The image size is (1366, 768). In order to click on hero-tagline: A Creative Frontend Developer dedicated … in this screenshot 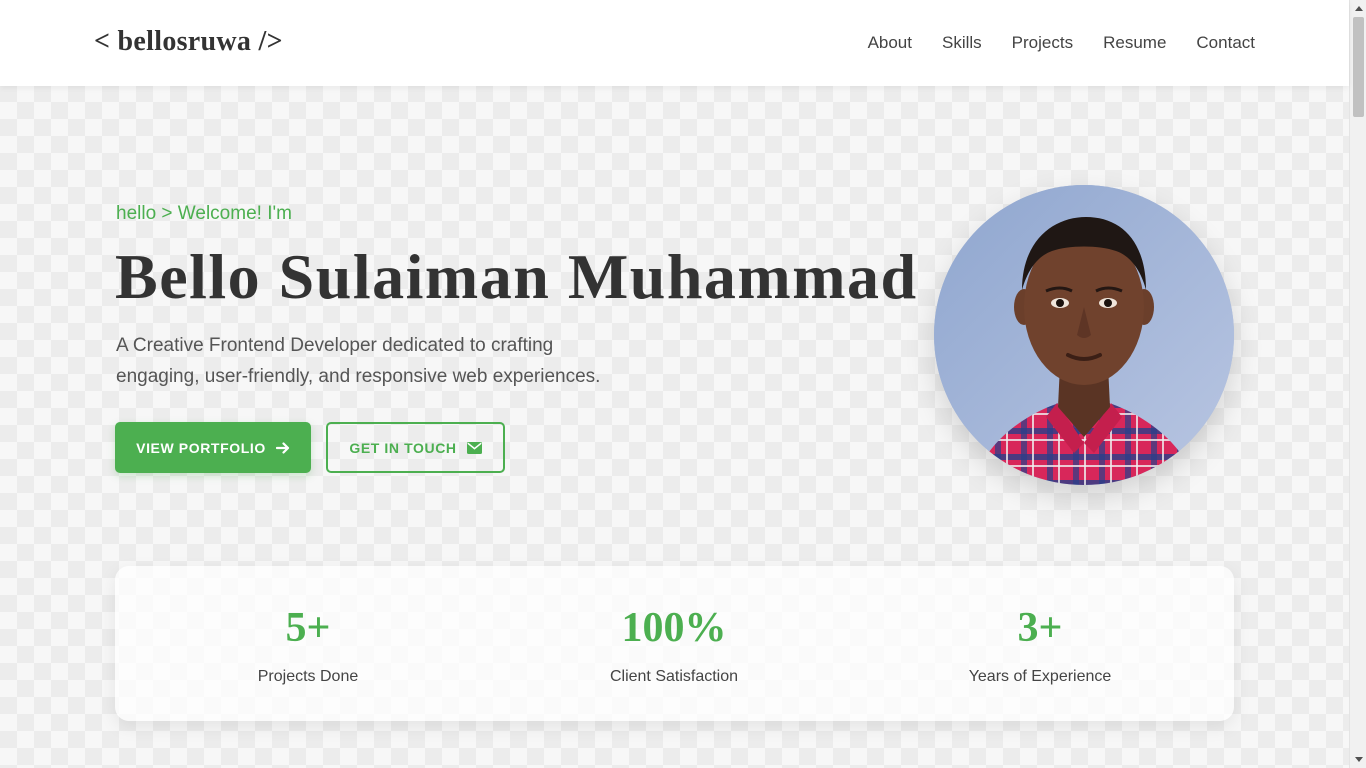, I will do `click(358, 361)`.